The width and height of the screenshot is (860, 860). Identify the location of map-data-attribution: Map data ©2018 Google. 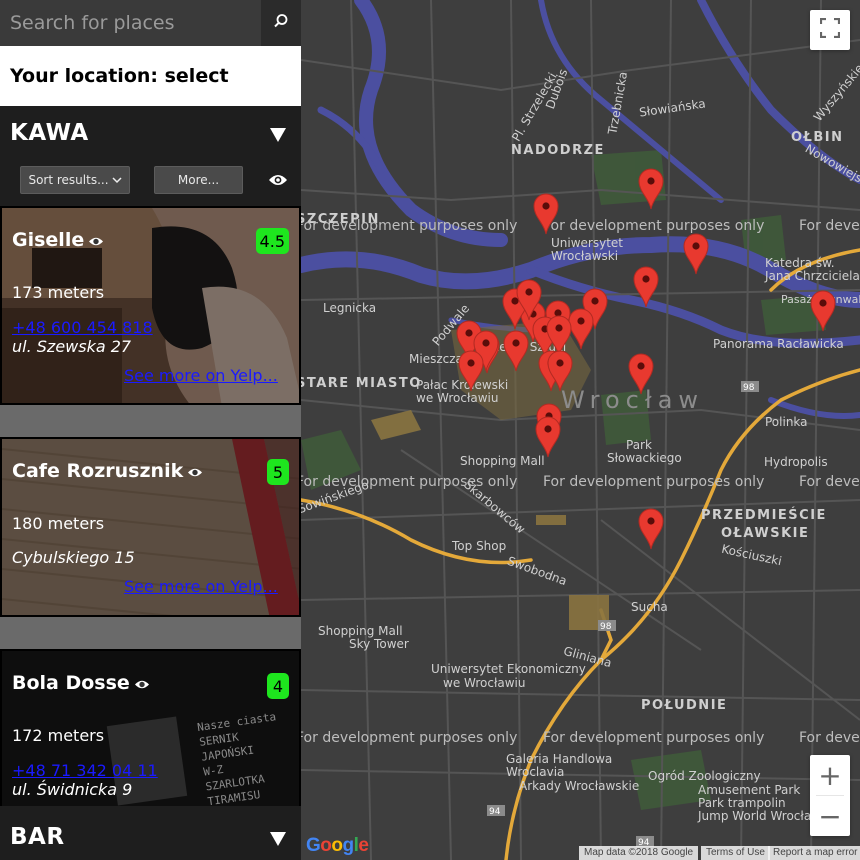
(639, 853).